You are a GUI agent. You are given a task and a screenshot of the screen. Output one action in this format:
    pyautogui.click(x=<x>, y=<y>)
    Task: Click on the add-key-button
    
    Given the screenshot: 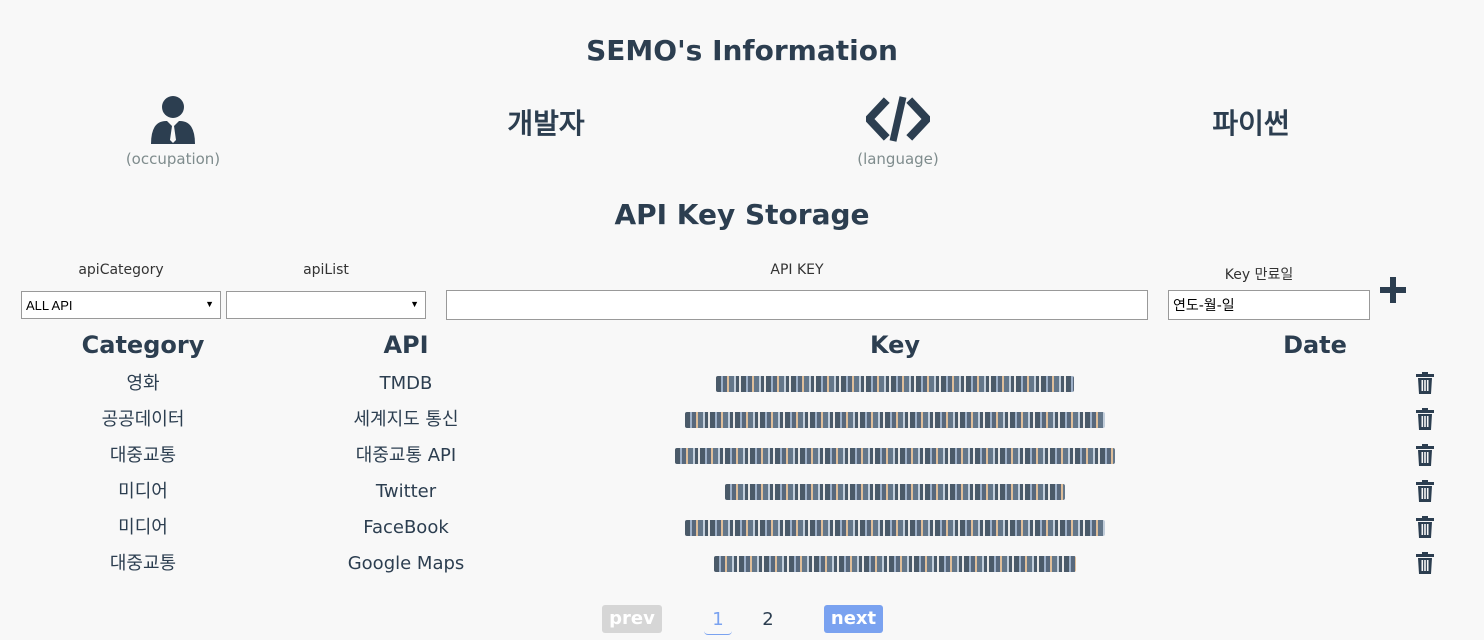 What is the action you would take?
    pyautogui.click(x=1393, y=291)
    